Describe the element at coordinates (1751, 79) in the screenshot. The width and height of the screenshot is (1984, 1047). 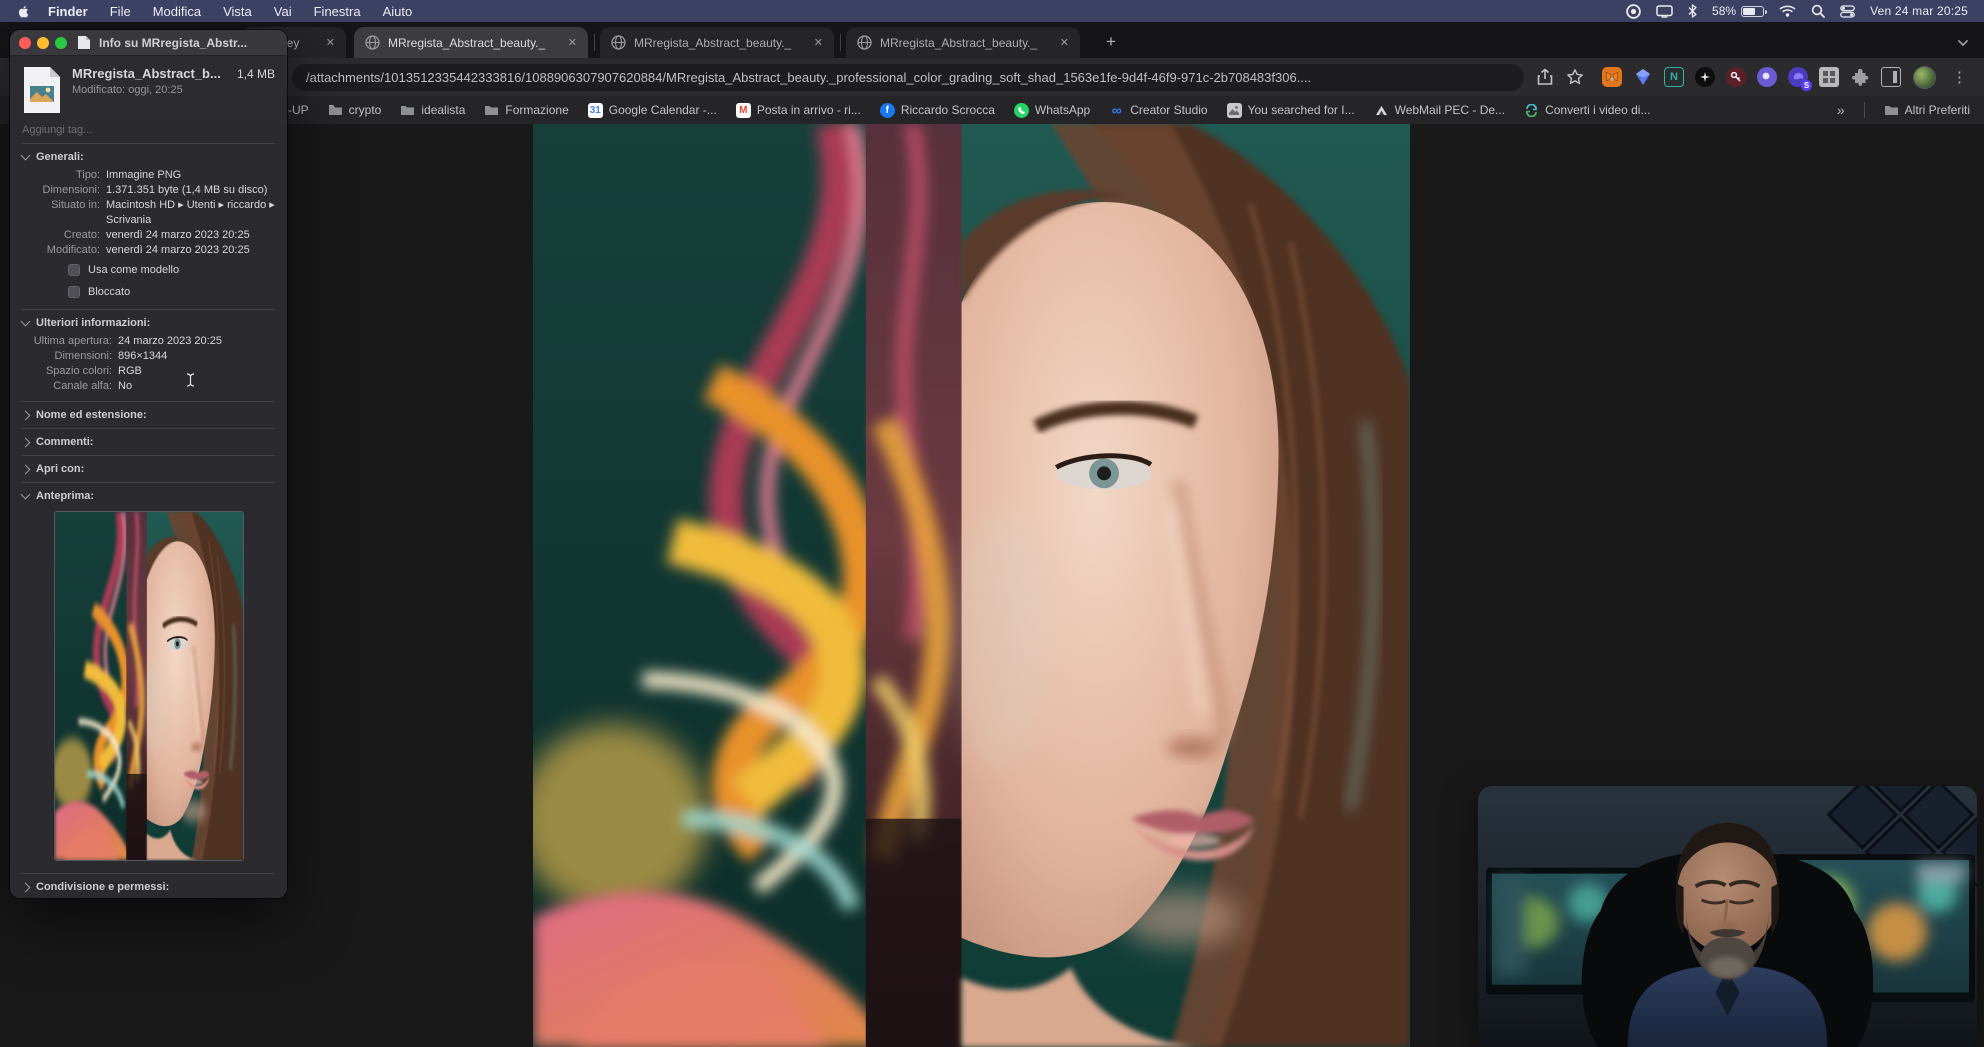
I see `extensions-row: N S` at that location.